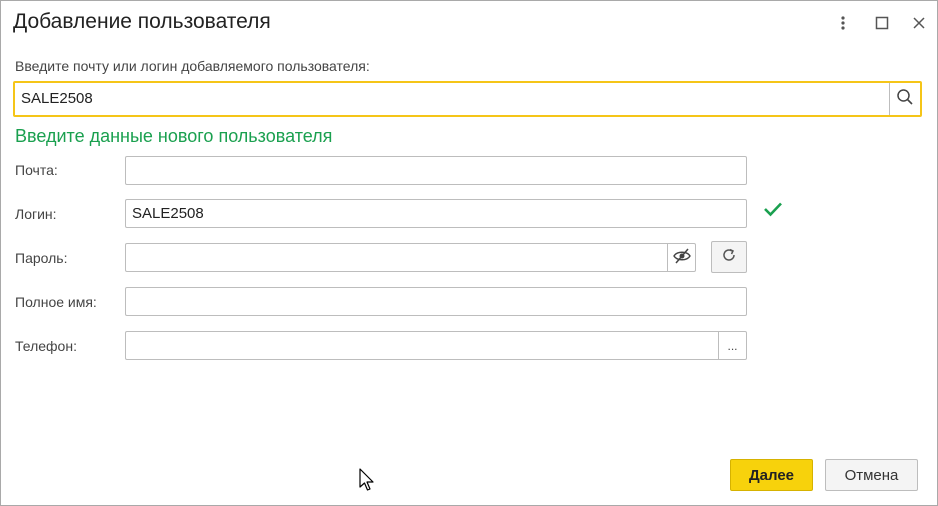 Image resolution: width=938 pixels, height=506 pixels. I want to click on section-title: Введите данные нового пользователя, so click(174, 136).